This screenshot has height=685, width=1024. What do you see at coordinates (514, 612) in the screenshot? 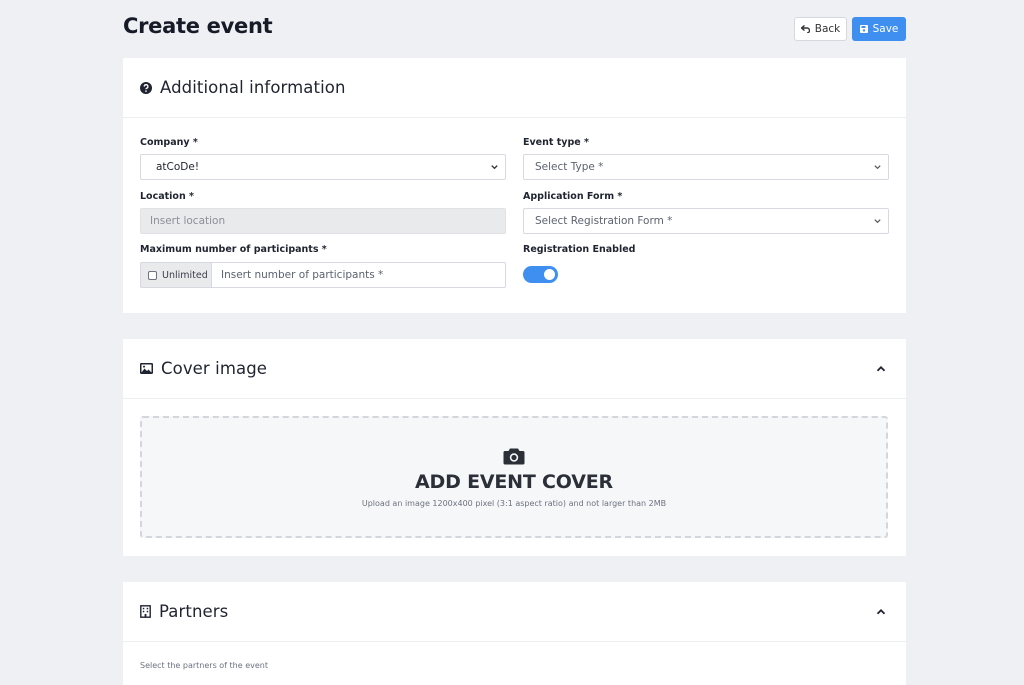
I see `partners-header: Partners` at bounding box center [514, 612].